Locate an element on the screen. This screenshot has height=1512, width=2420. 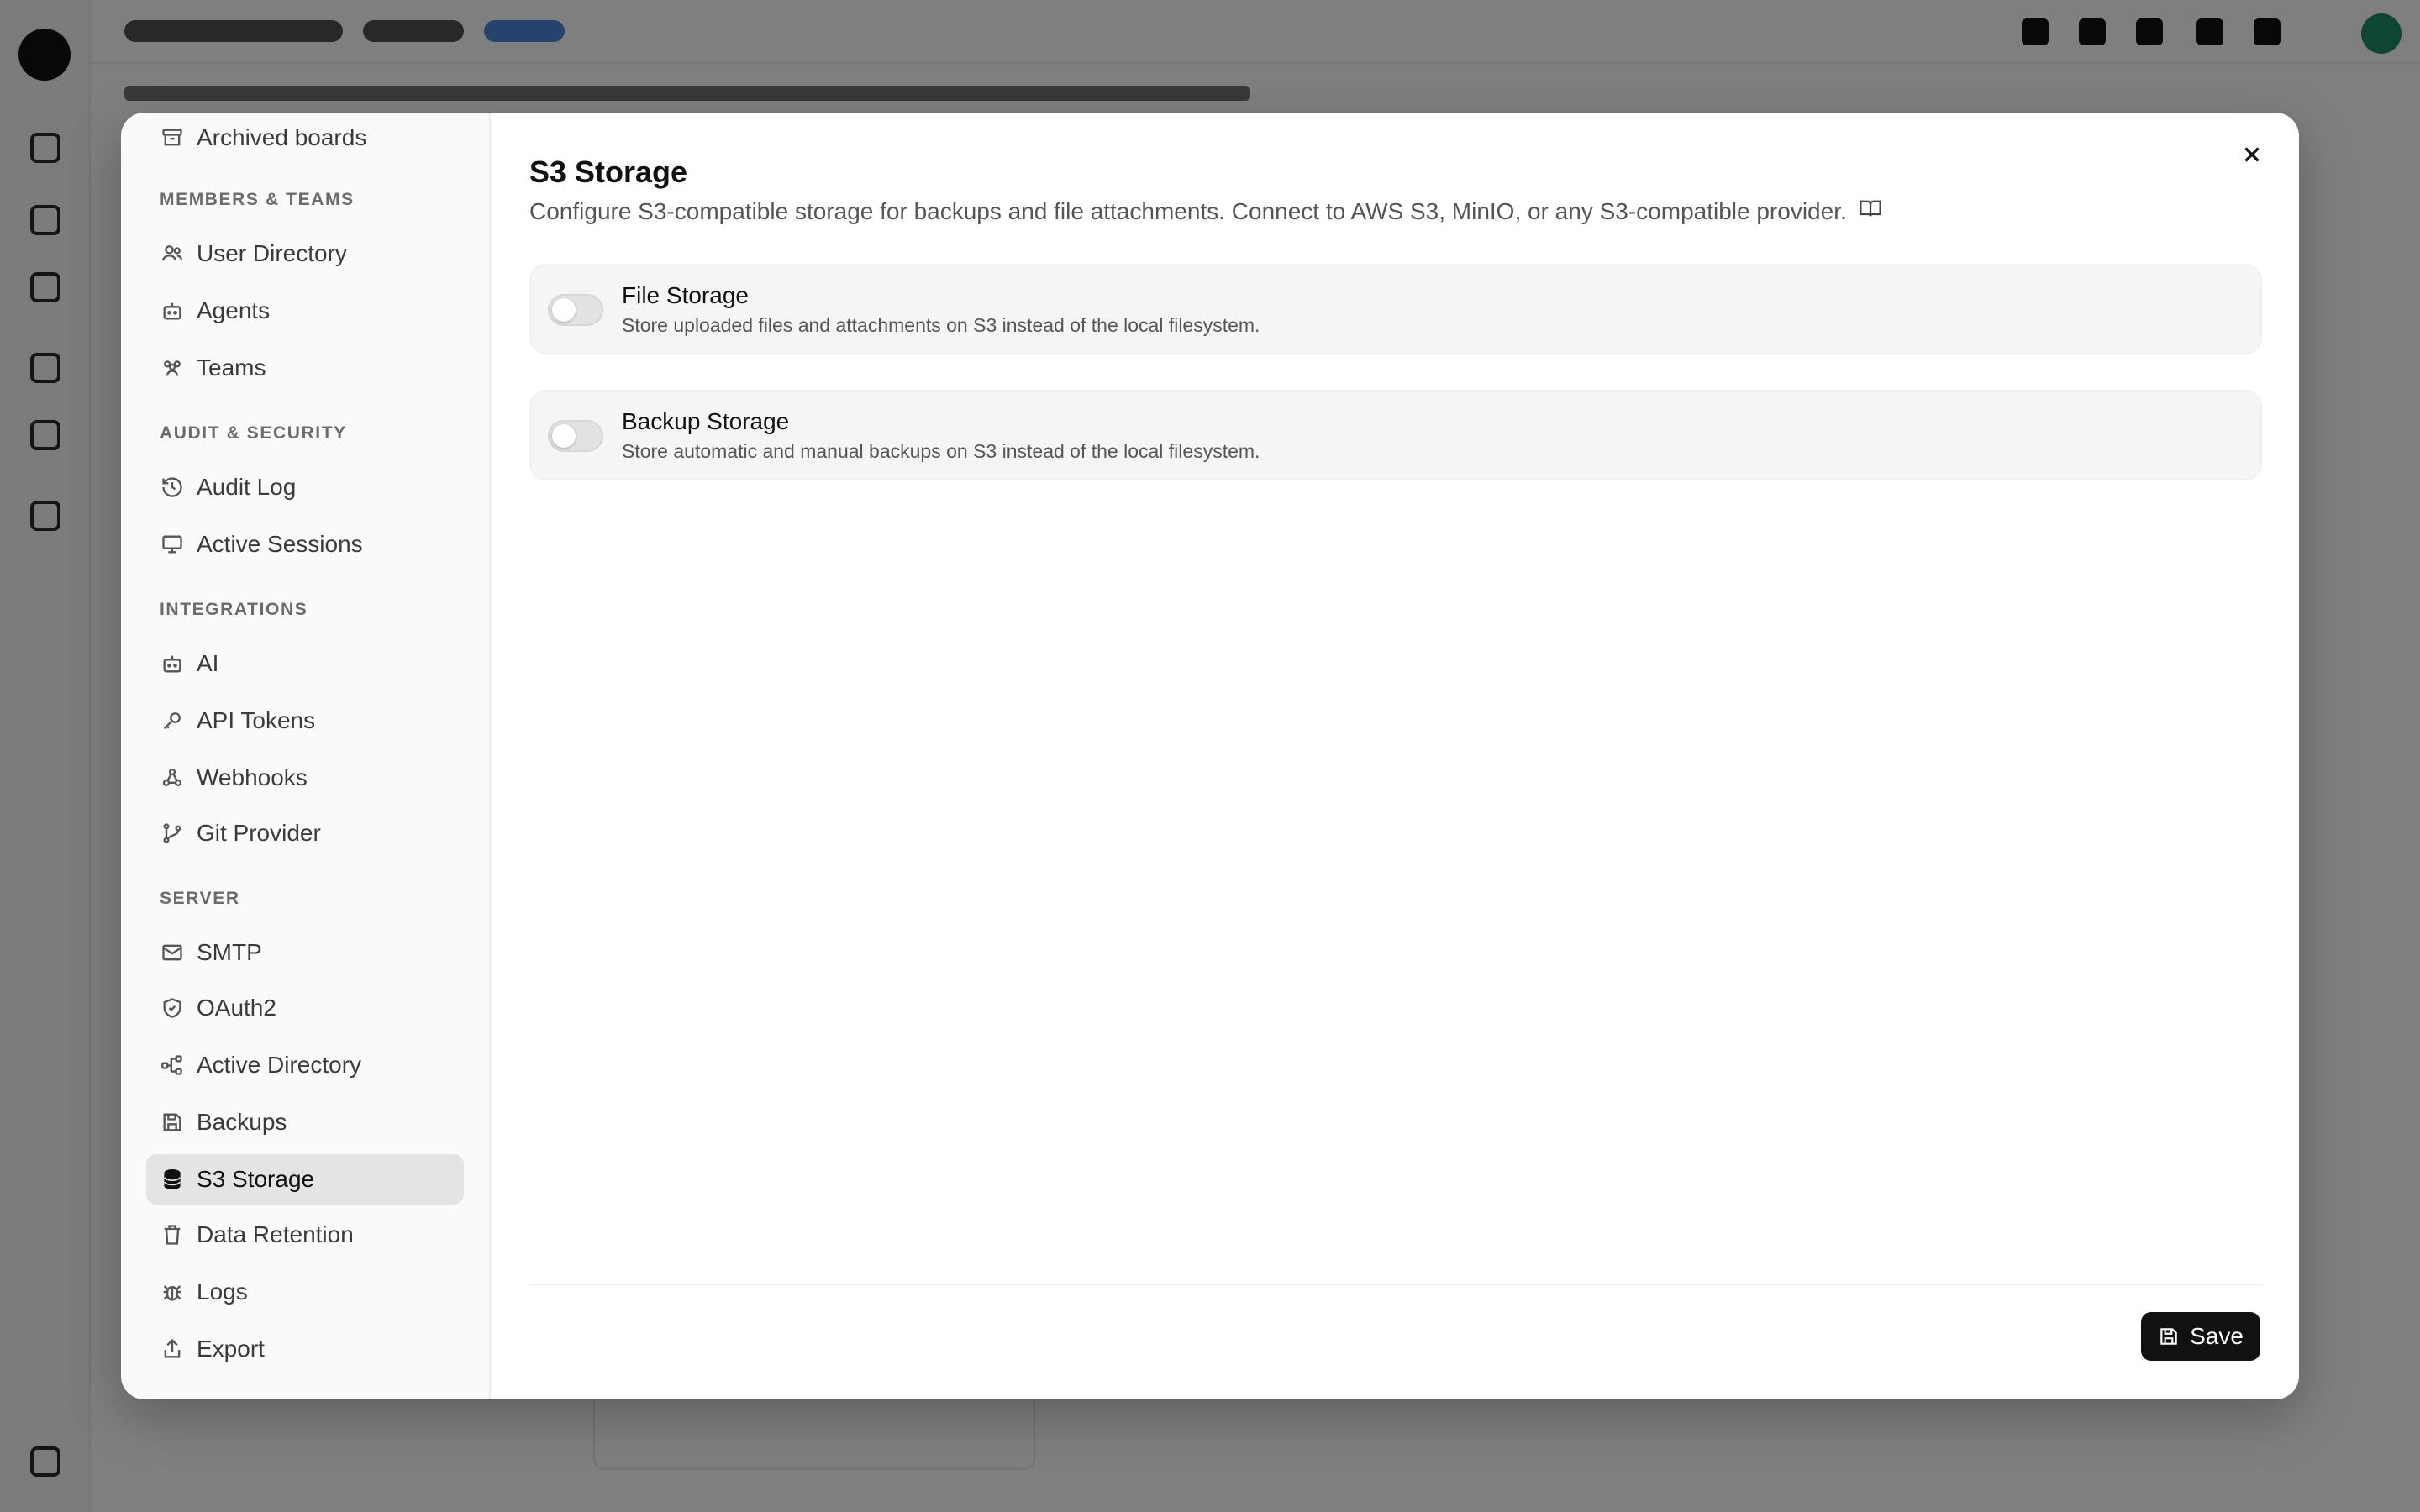
sidebar-item-label: Data Retention is located at coordinates (276, 1234).